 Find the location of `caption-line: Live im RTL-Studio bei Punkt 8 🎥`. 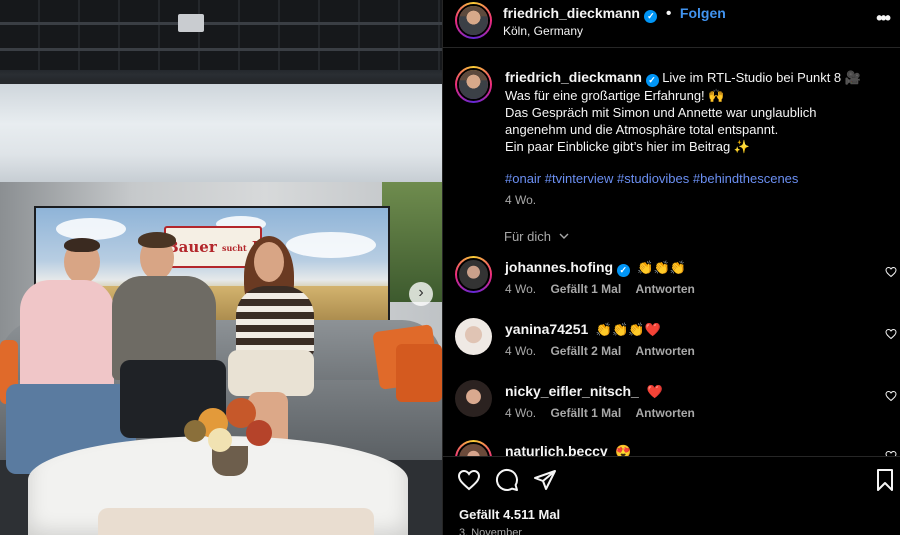

caption-line: Live im RTL-Studio bei Punkt 8 🎥 is located at coordinates (761, 77).